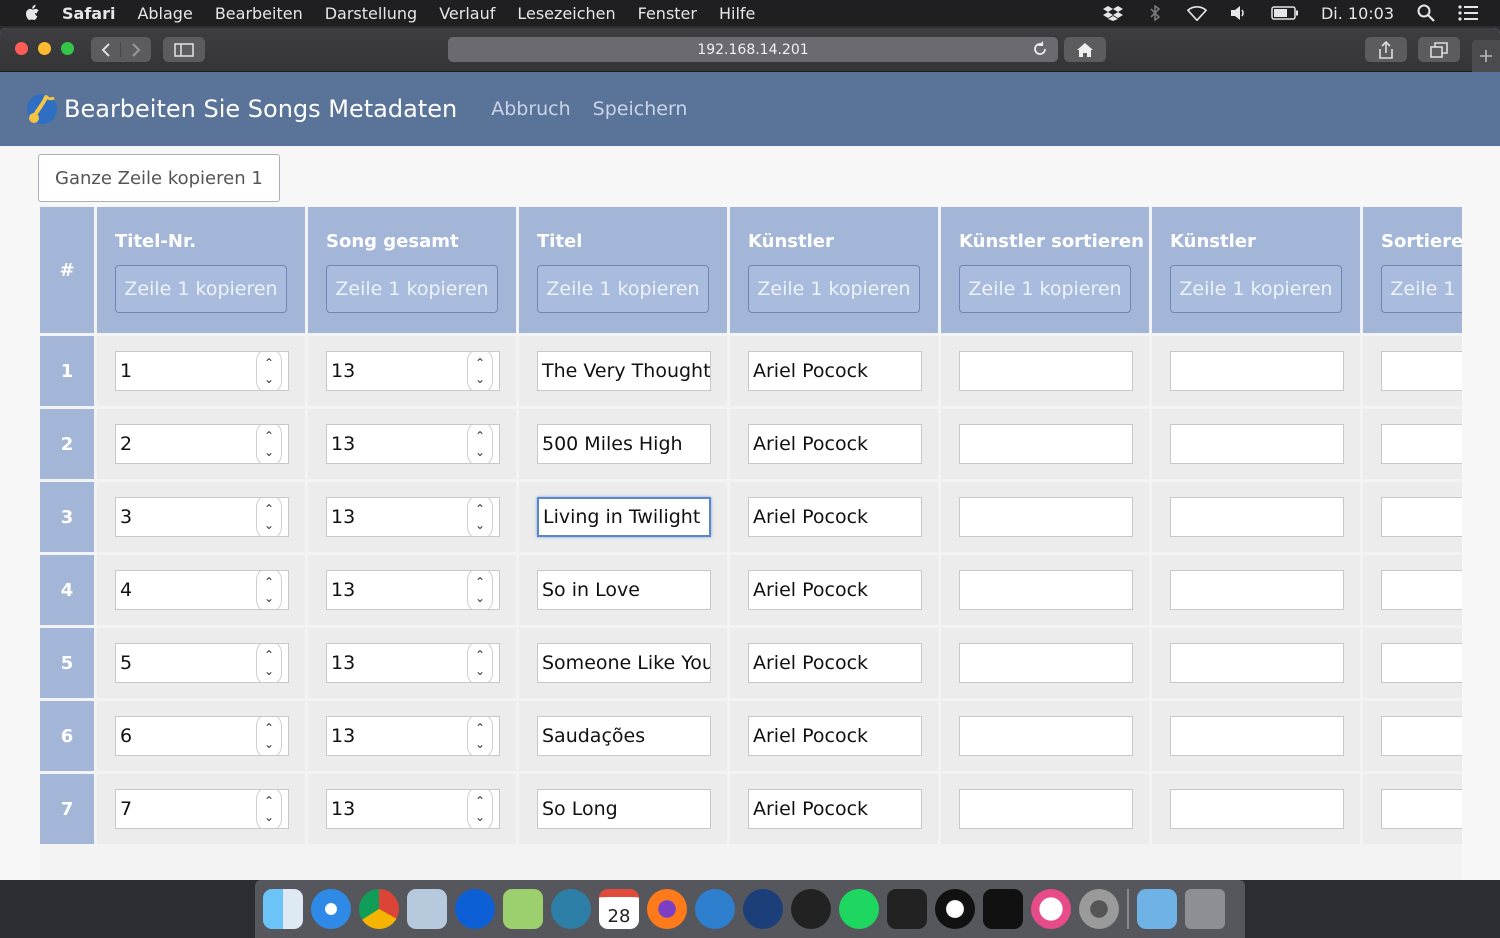 This screenshot has height=938, width=1500. I want to click on quicktime-icon, so click(955, 909).